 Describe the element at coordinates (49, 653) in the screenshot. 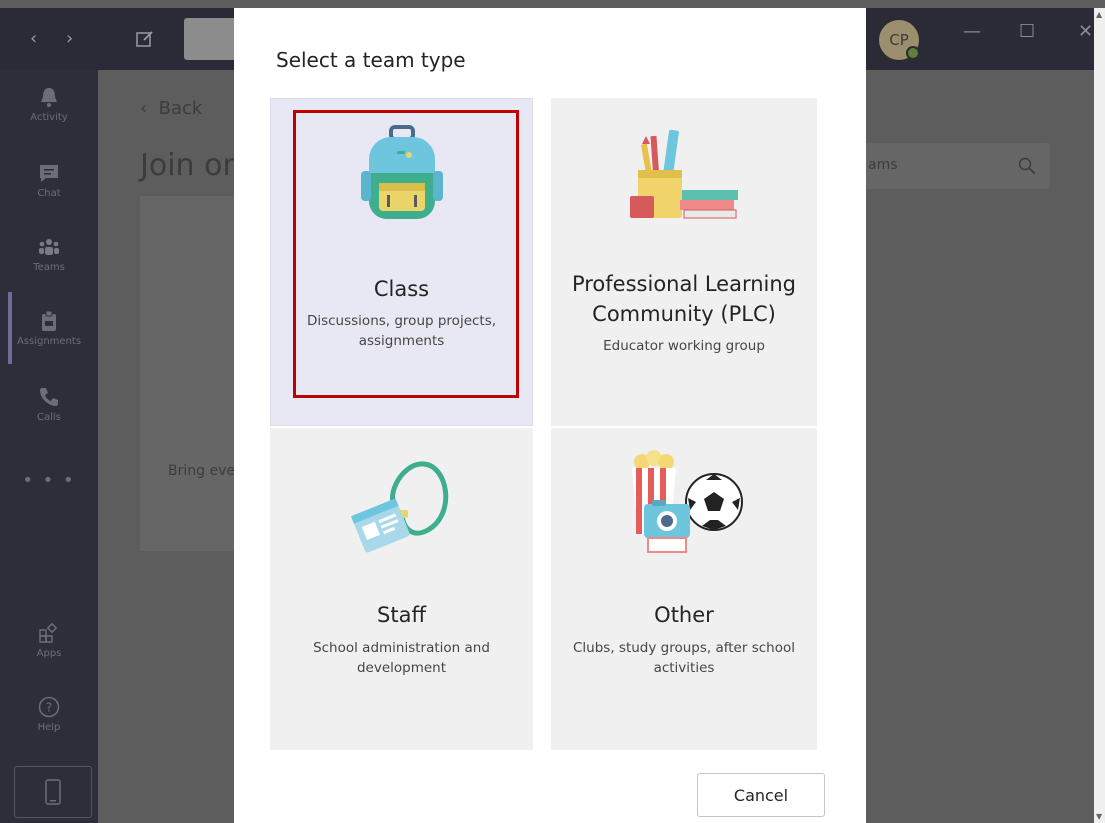

I see `rail-label: Apps` at that location.